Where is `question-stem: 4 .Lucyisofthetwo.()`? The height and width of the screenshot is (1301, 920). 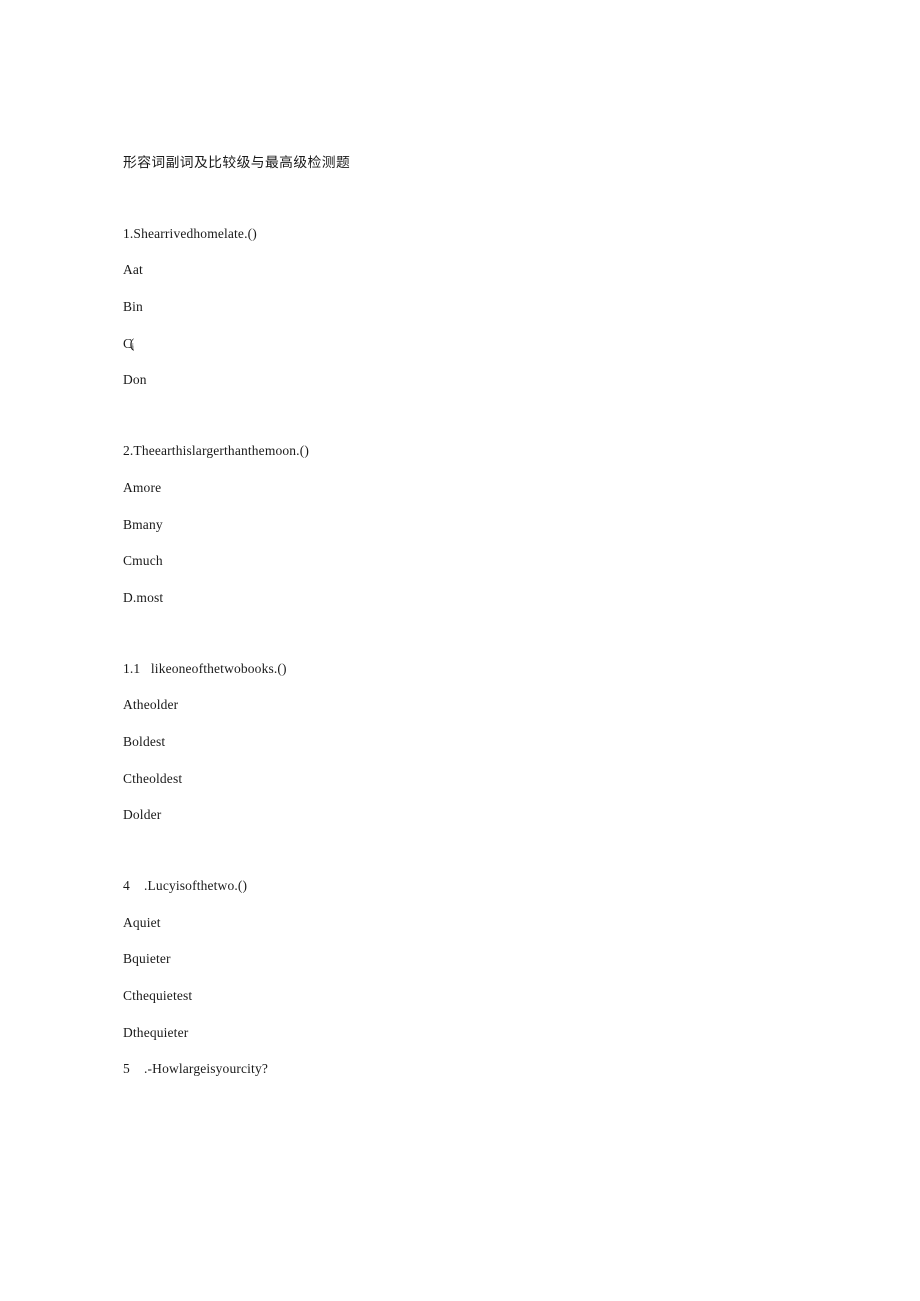 question-stem: 4 .Lucyisofthetwo.() is located at coordinates (185, 885).